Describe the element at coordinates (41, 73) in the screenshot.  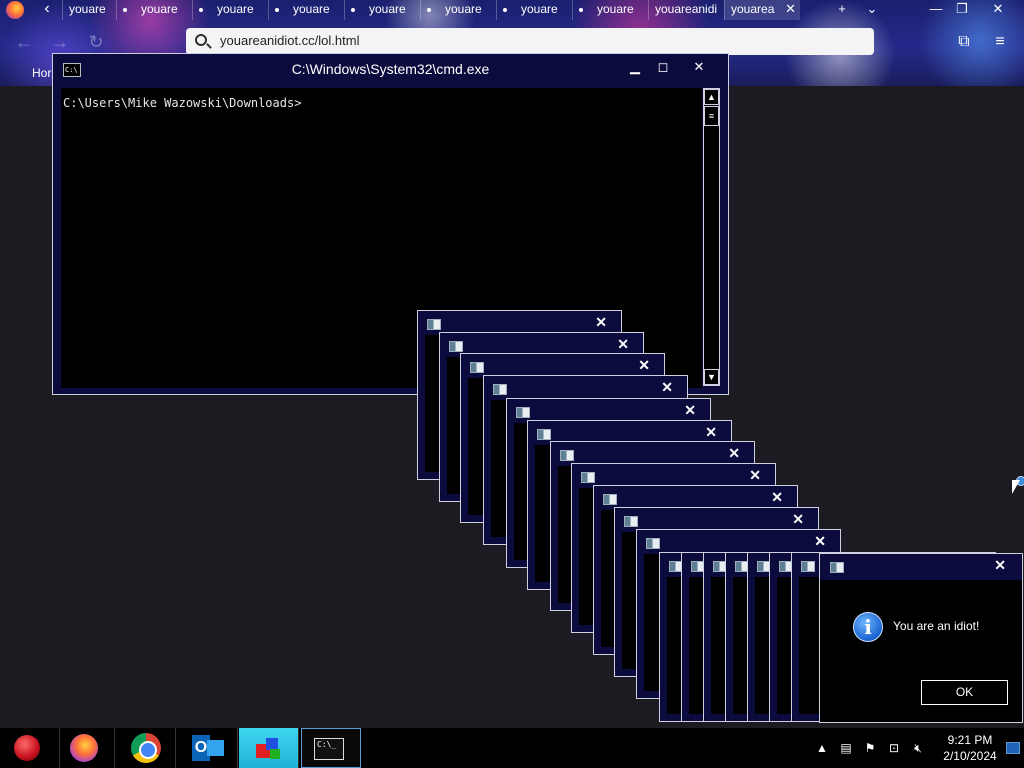
I see `bookmark-home: Hor` at that location.